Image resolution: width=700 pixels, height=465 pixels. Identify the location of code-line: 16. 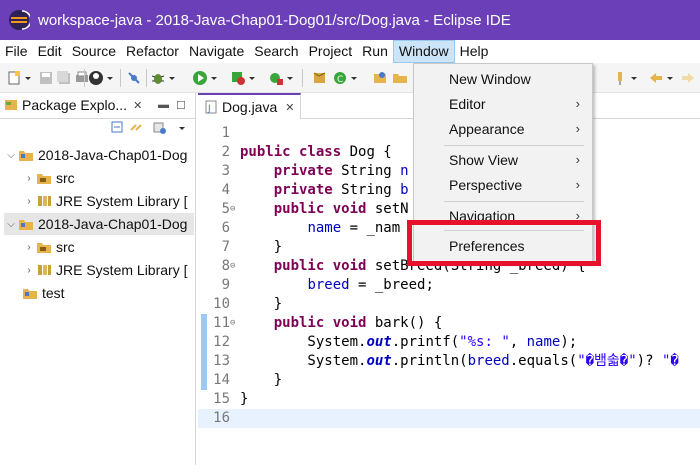
(449, 418).